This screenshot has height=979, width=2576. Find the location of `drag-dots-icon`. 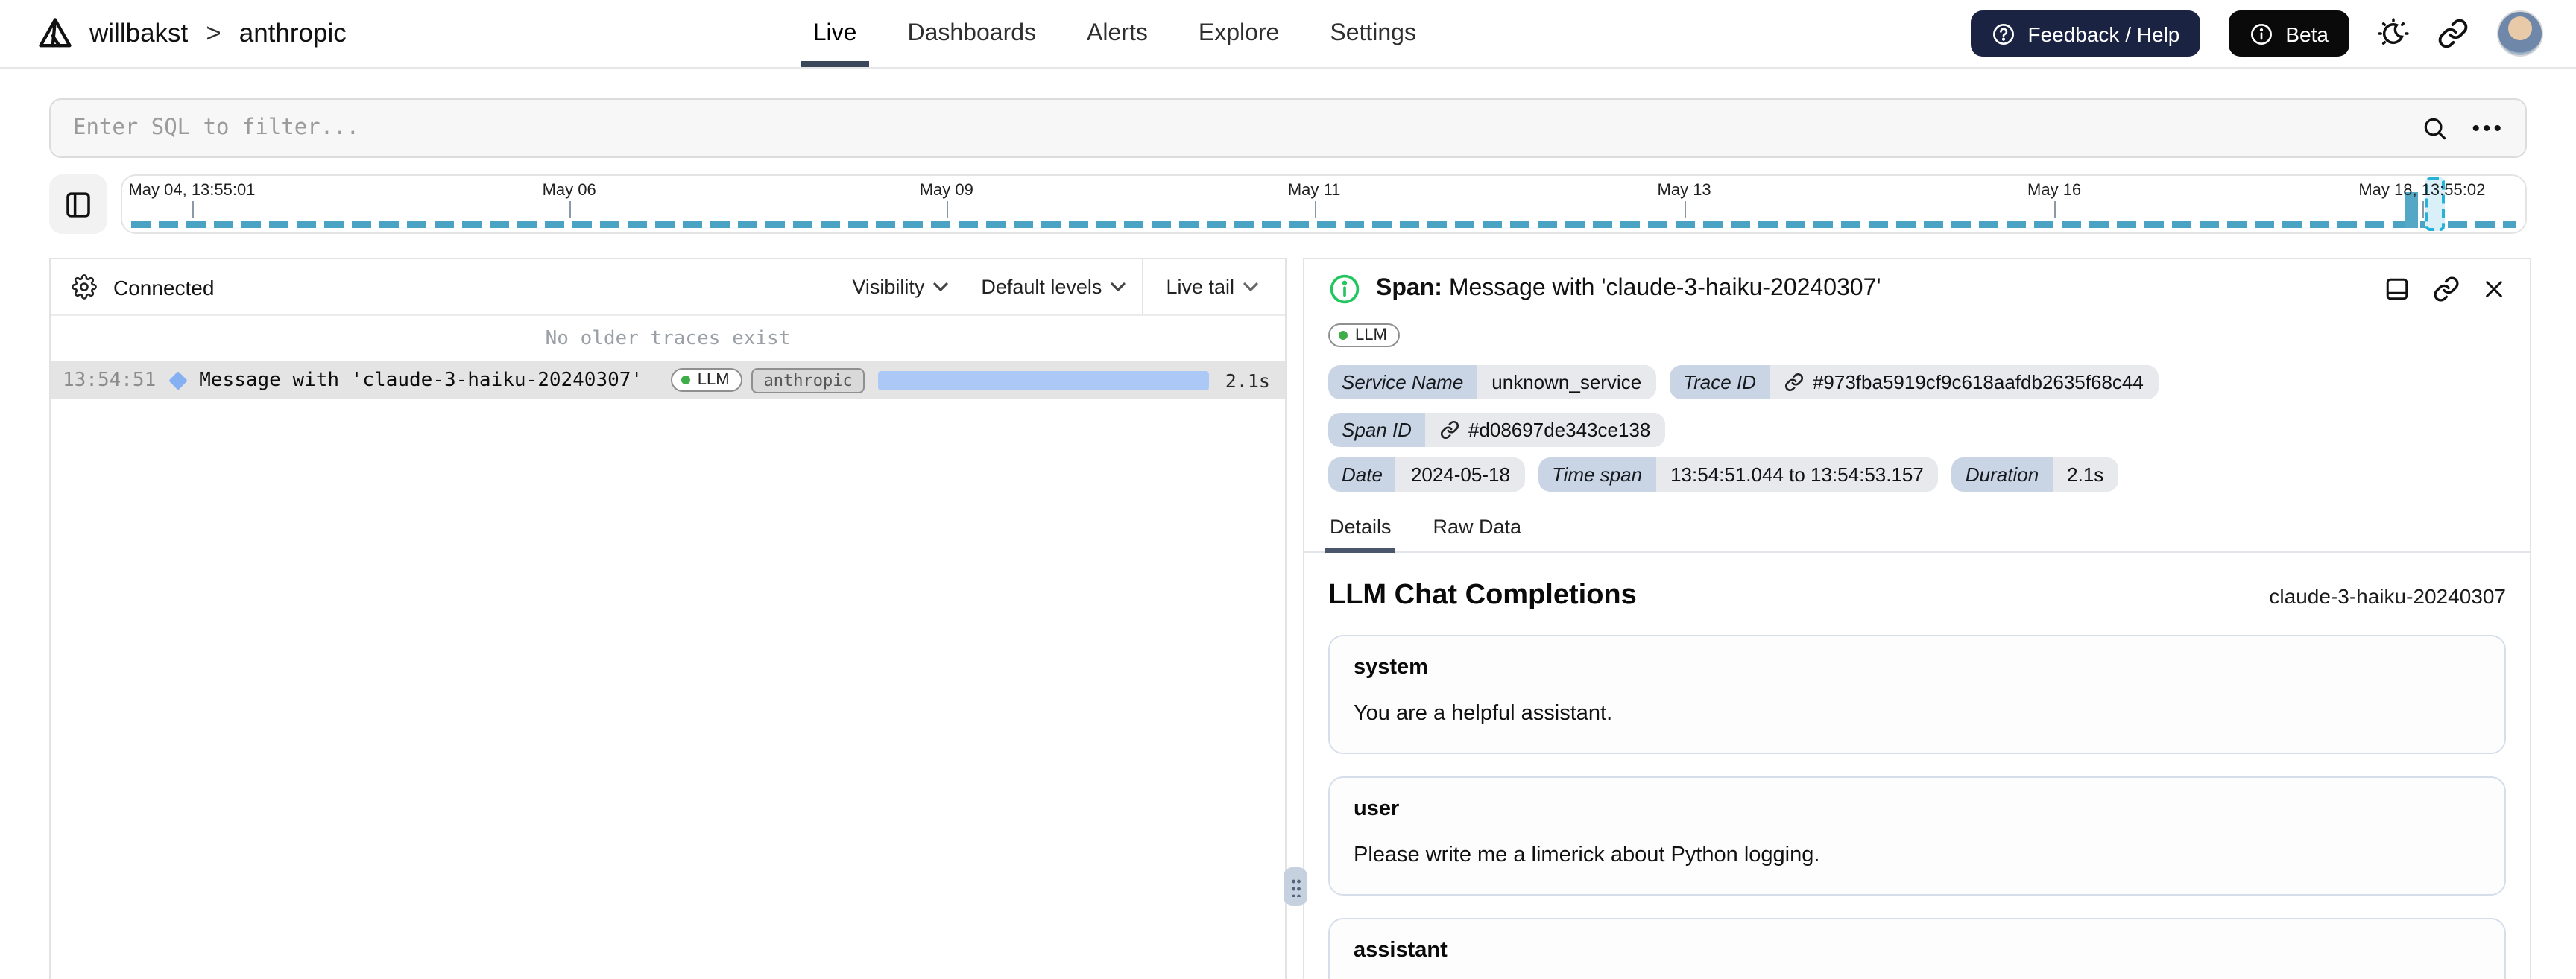

drag-dots-icon is located at coordinates (1295, 886).